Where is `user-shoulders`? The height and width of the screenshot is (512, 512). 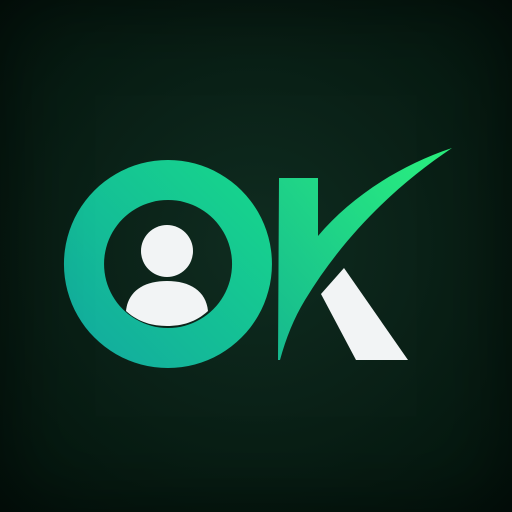
user-shoulders is located at coordinates (167, 303).